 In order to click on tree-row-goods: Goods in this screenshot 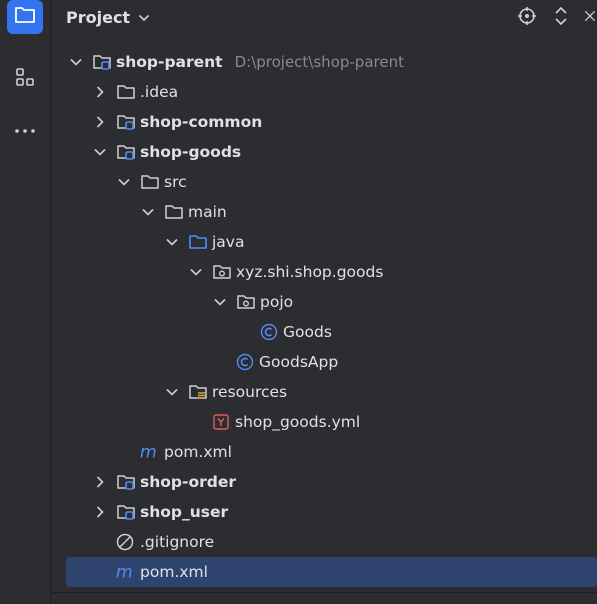, I will do `click(324, 332)`.